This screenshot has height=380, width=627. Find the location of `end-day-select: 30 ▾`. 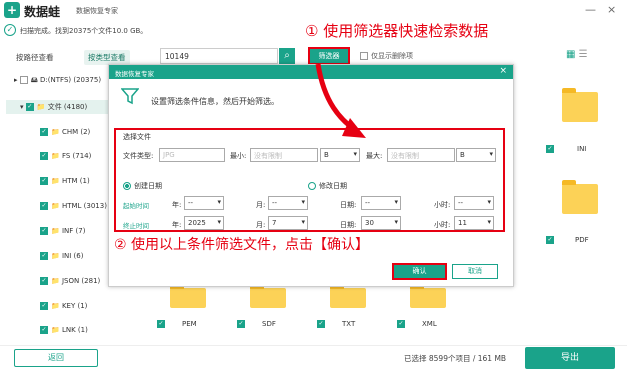

end-day-select: 30 ▾ is located at coordinates (381, 223).